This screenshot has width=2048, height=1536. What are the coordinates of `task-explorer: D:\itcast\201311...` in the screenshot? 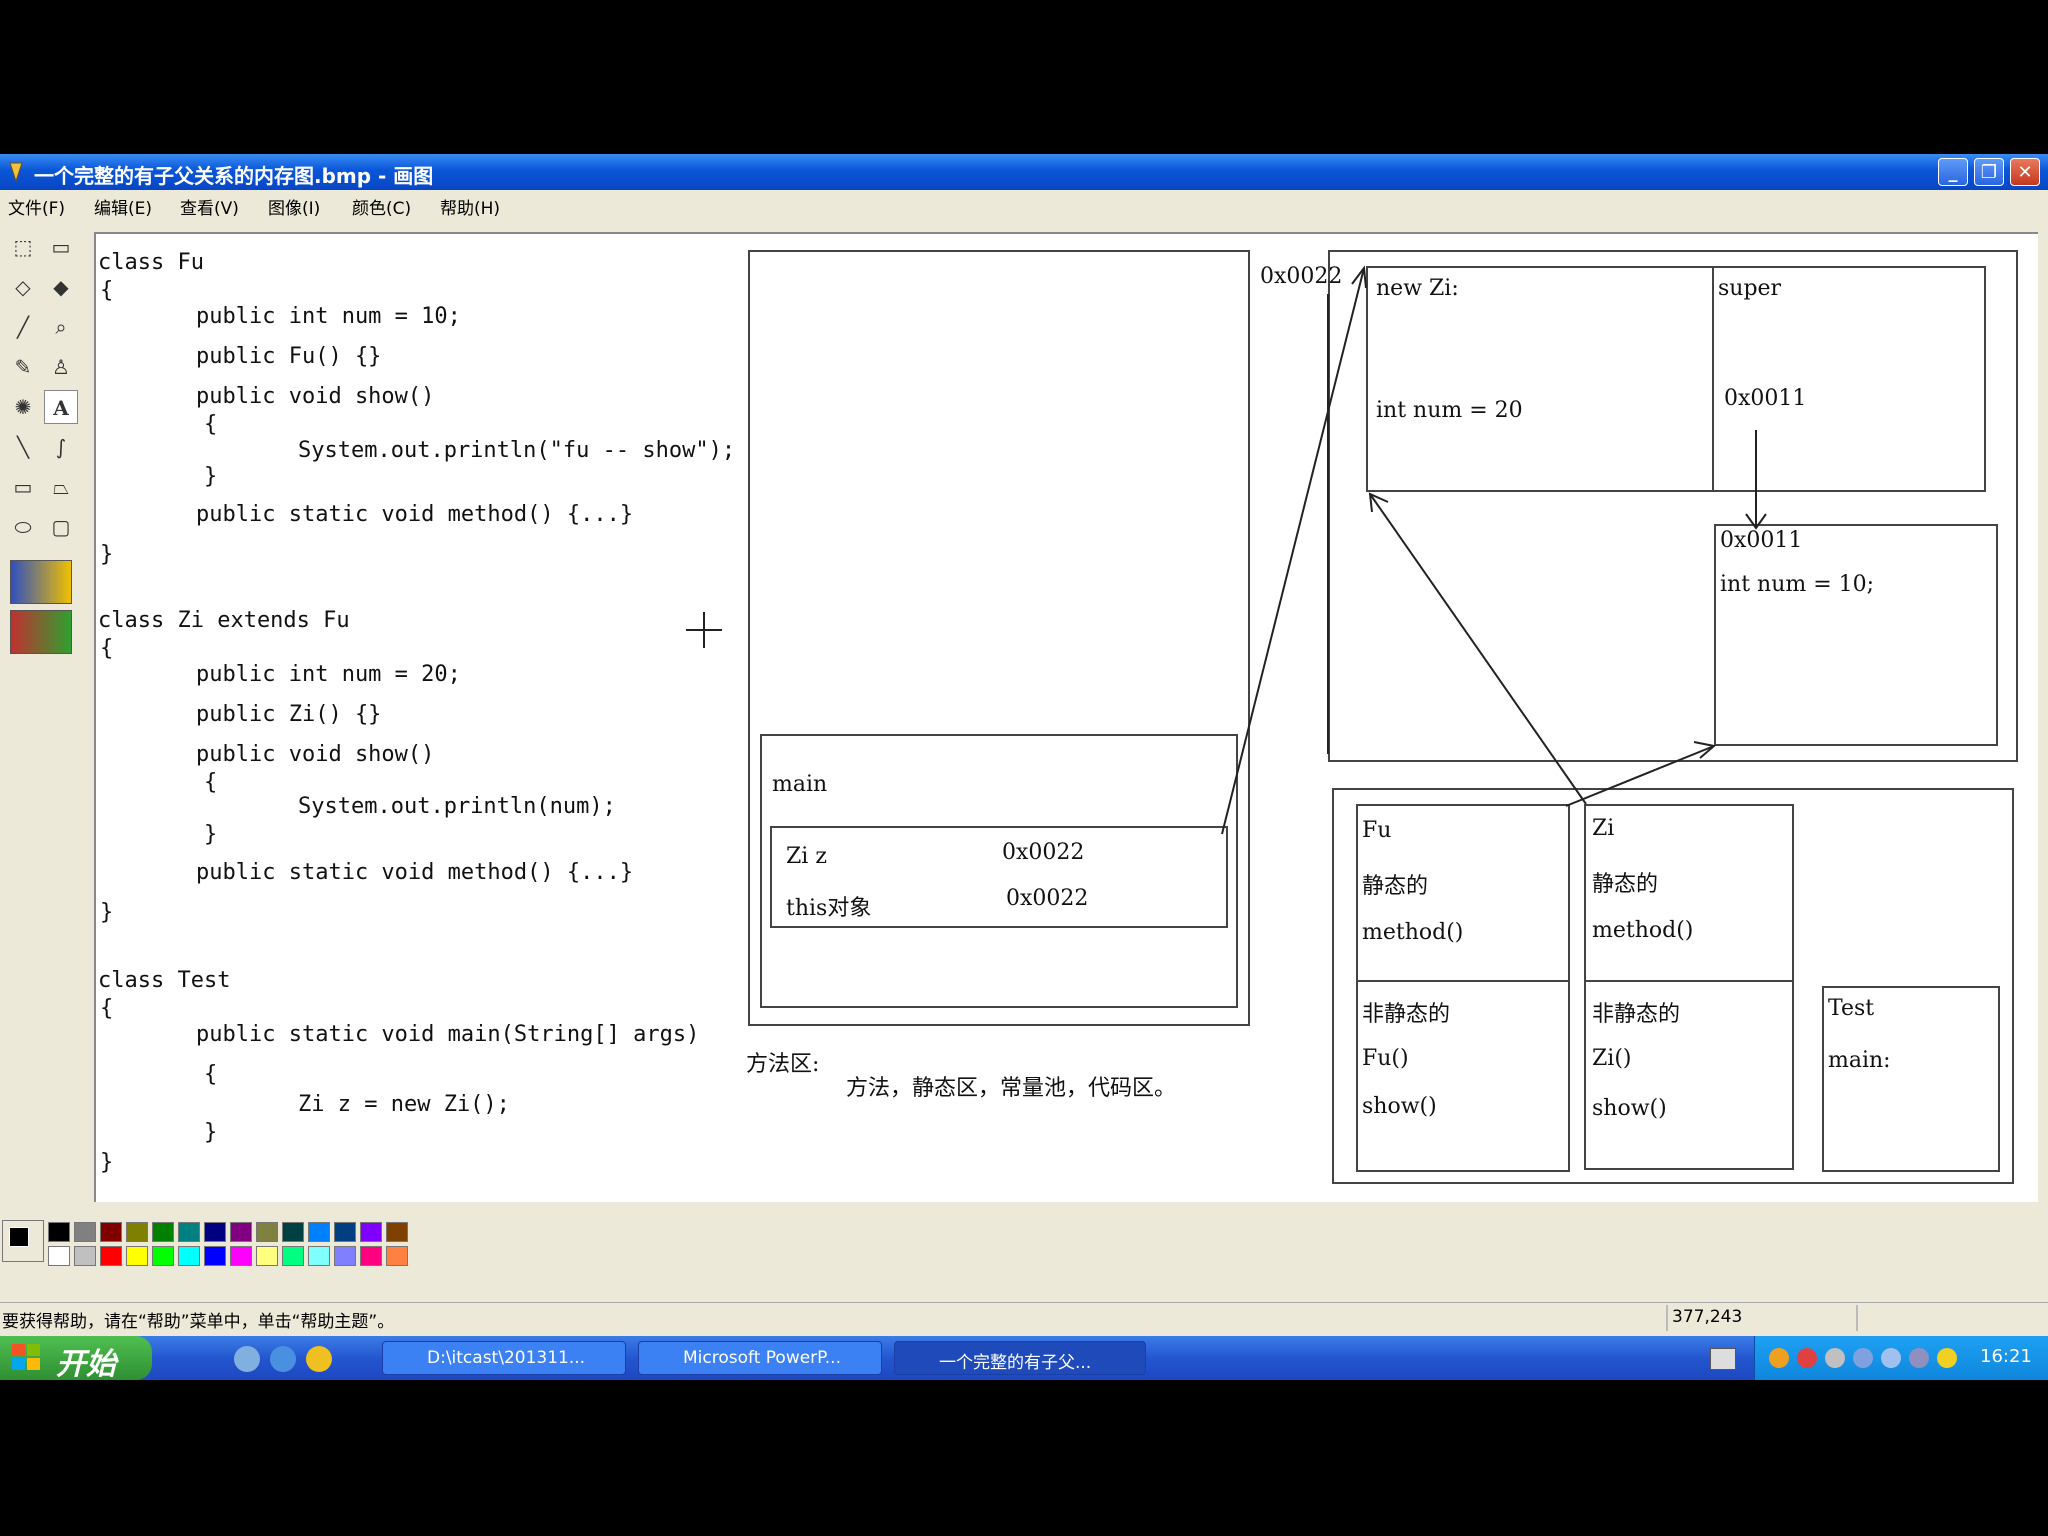 It's located at (504, 1358).